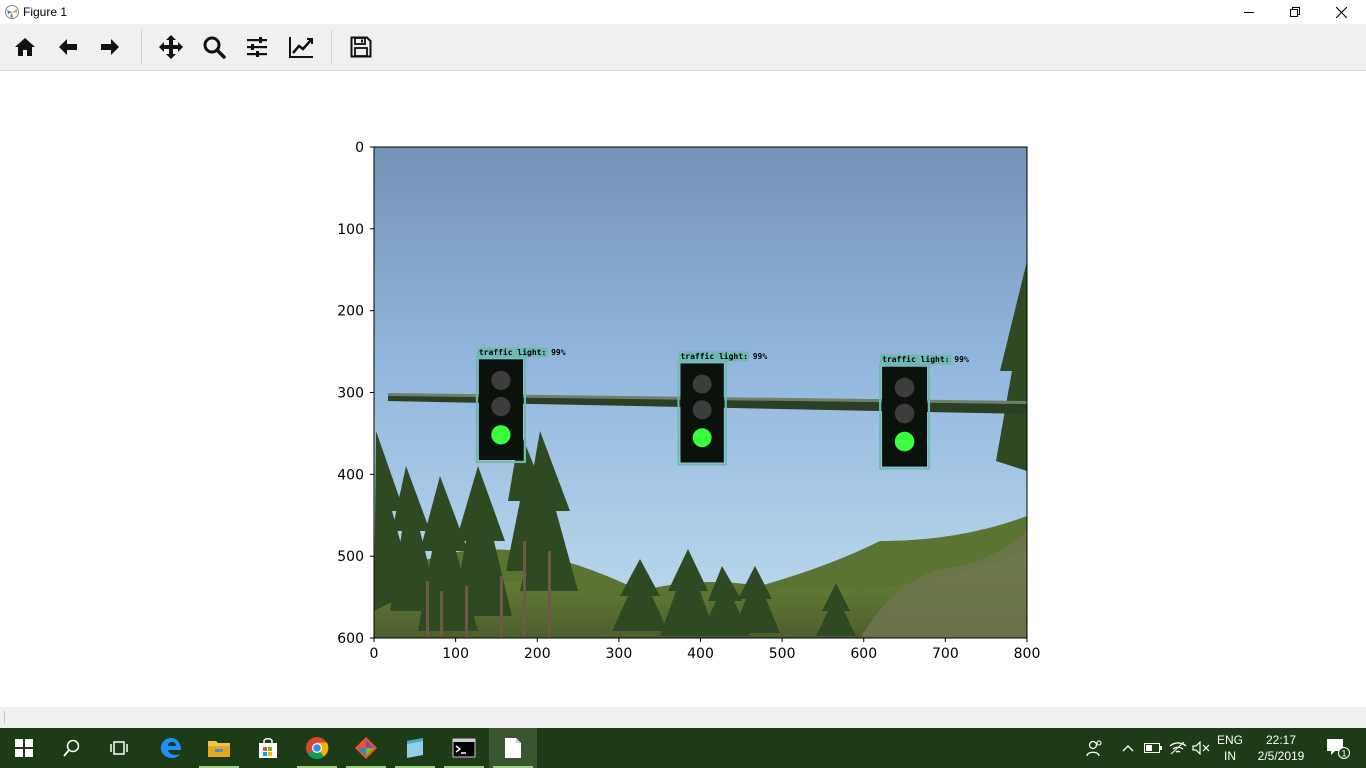 Image resolution: width=1366 pixels, height=768 pixels. I want to click on close-icon, so click(1341, 12).